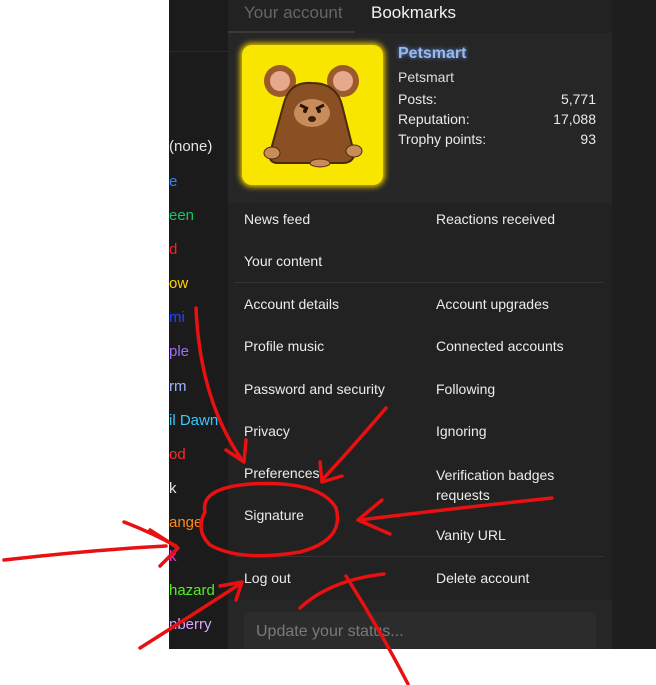  I want to click on verification-badges-link: Verification badges requests, so click(495, 485).